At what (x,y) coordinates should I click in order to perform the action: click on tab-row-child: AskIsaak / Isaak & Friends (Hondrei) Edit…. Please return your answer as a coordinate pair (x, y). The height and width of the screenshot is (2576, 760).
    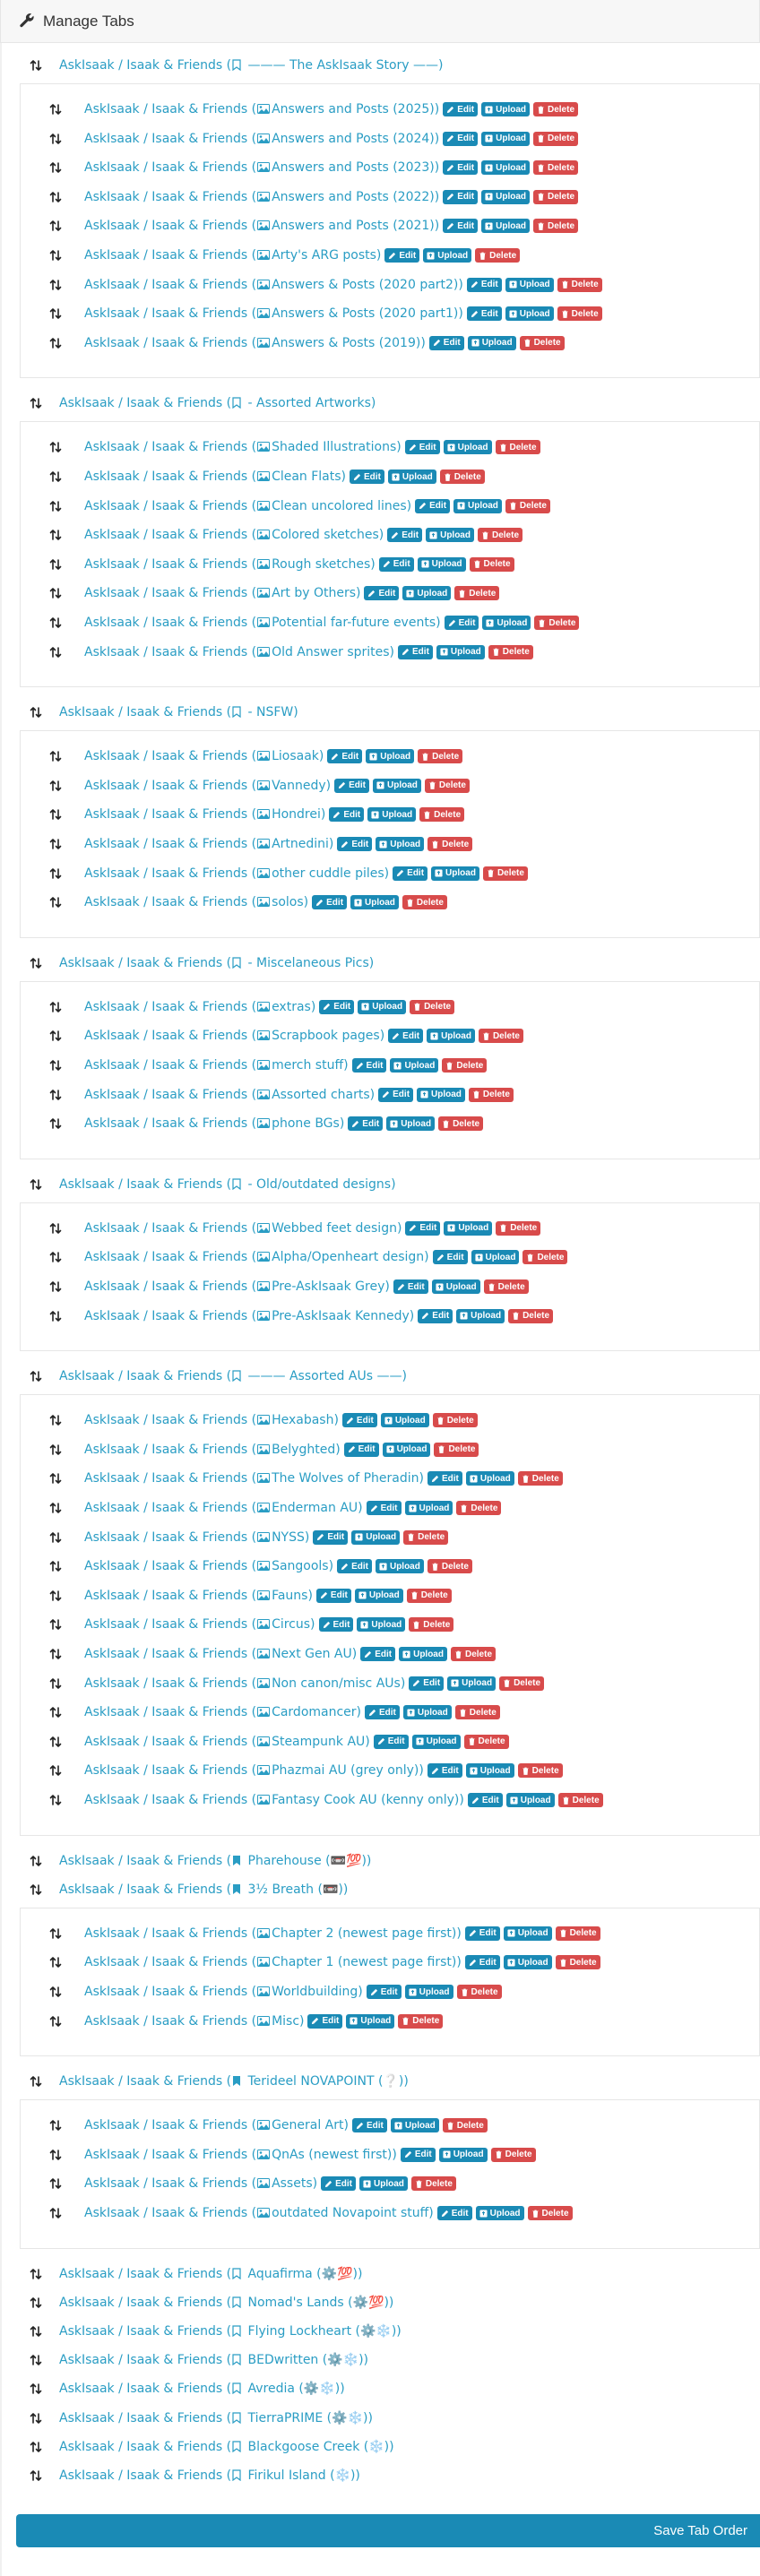
    Looking at the image, I should click on (256, 814).